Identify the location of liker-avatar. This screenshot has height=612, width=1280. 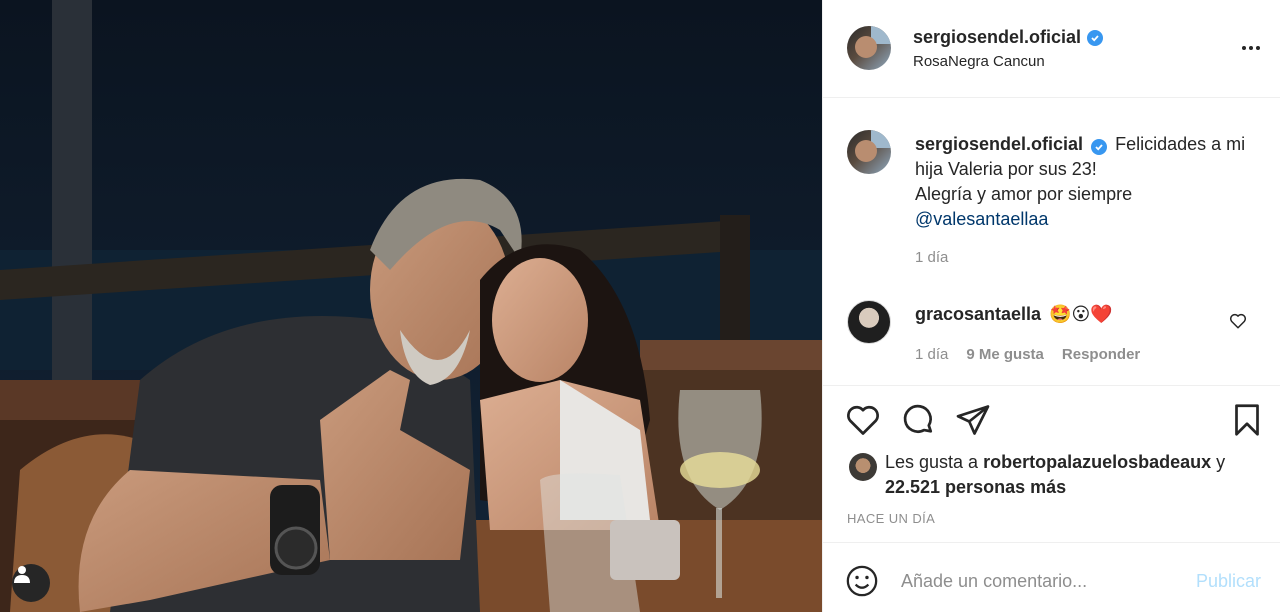
(863, 467).